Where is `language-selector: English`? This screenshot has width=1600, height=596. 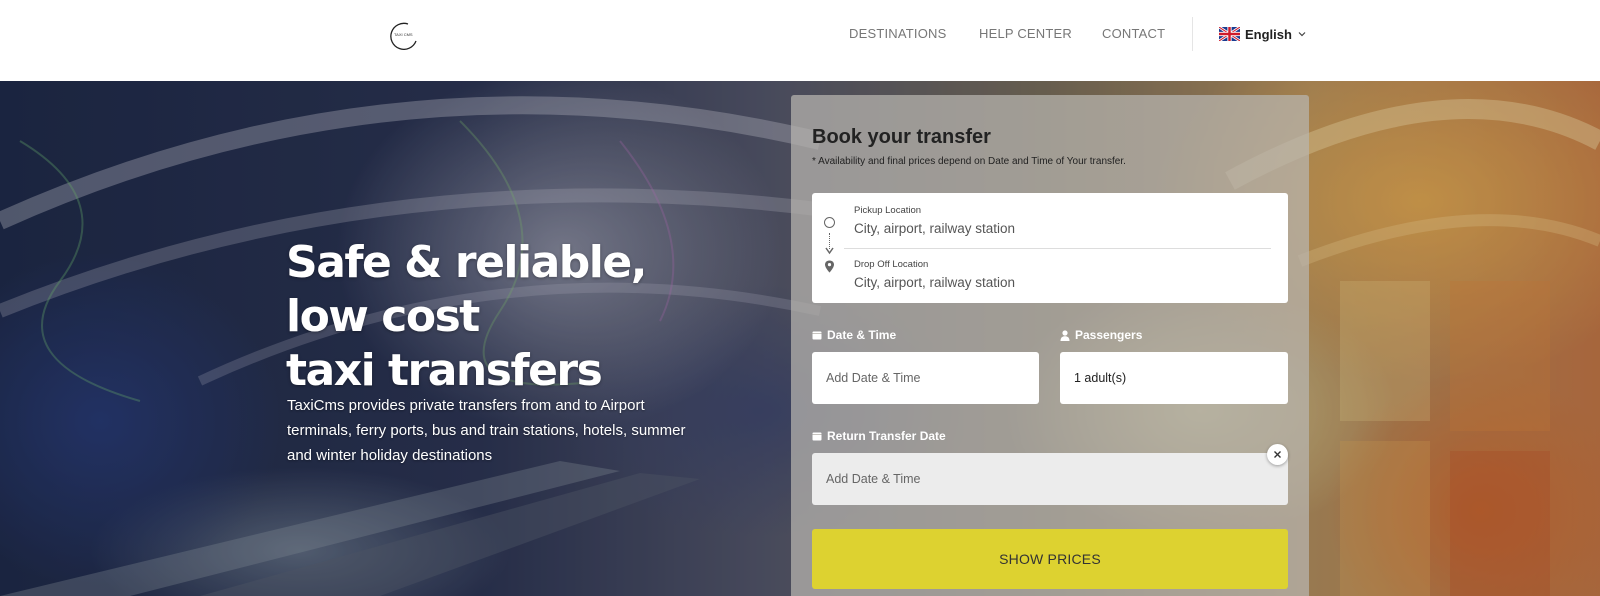
language-selector: English is located at coordinates (1262, 34).